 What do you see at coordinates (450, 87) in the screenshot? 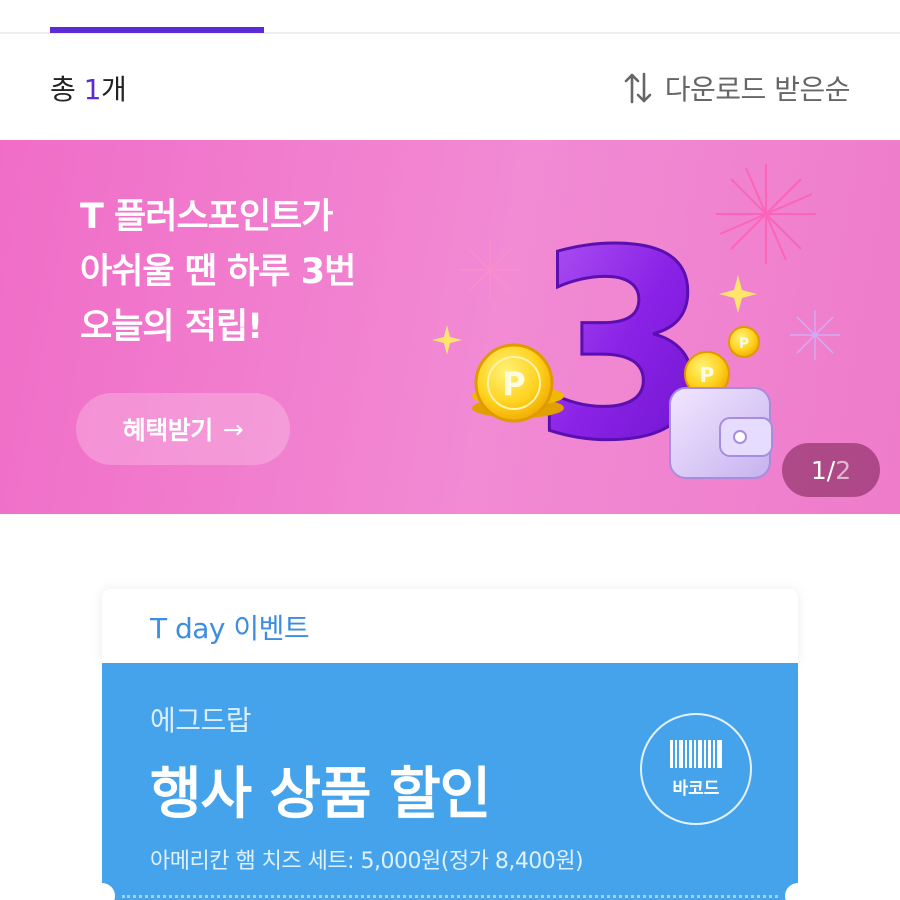
I see `list-header: 총 1개 다운로드 받은순` at bounding box center [450, 87].